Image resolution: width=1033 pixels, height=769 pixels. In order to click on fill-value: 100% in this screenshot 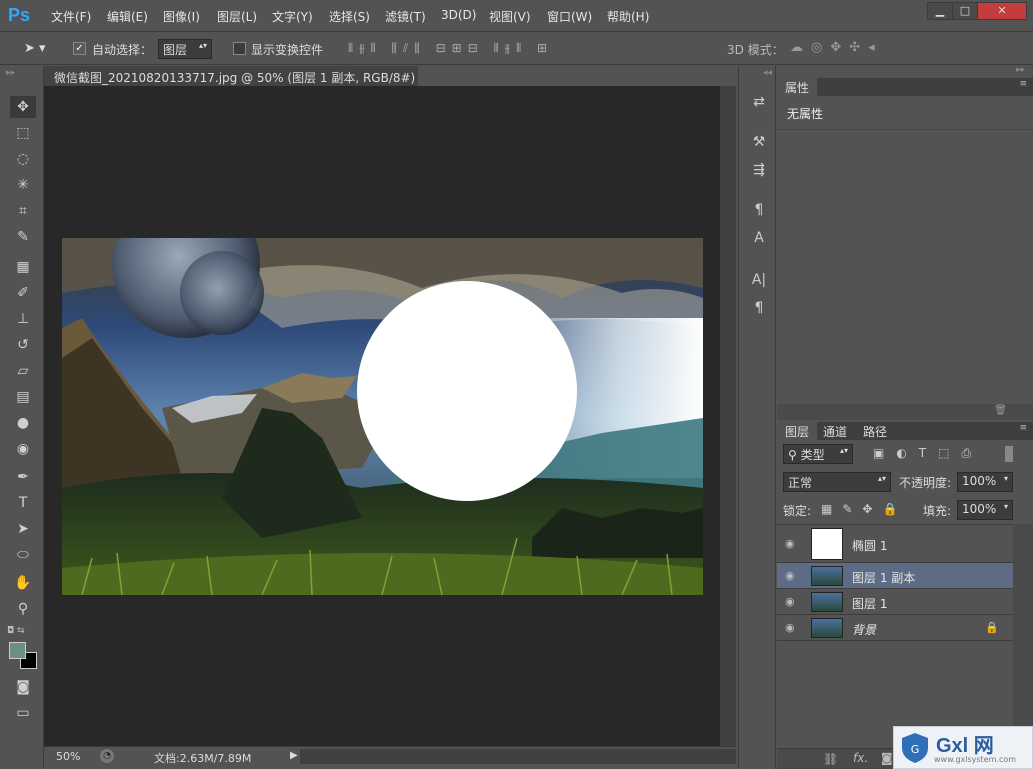, I will do `click(979, 509)`.